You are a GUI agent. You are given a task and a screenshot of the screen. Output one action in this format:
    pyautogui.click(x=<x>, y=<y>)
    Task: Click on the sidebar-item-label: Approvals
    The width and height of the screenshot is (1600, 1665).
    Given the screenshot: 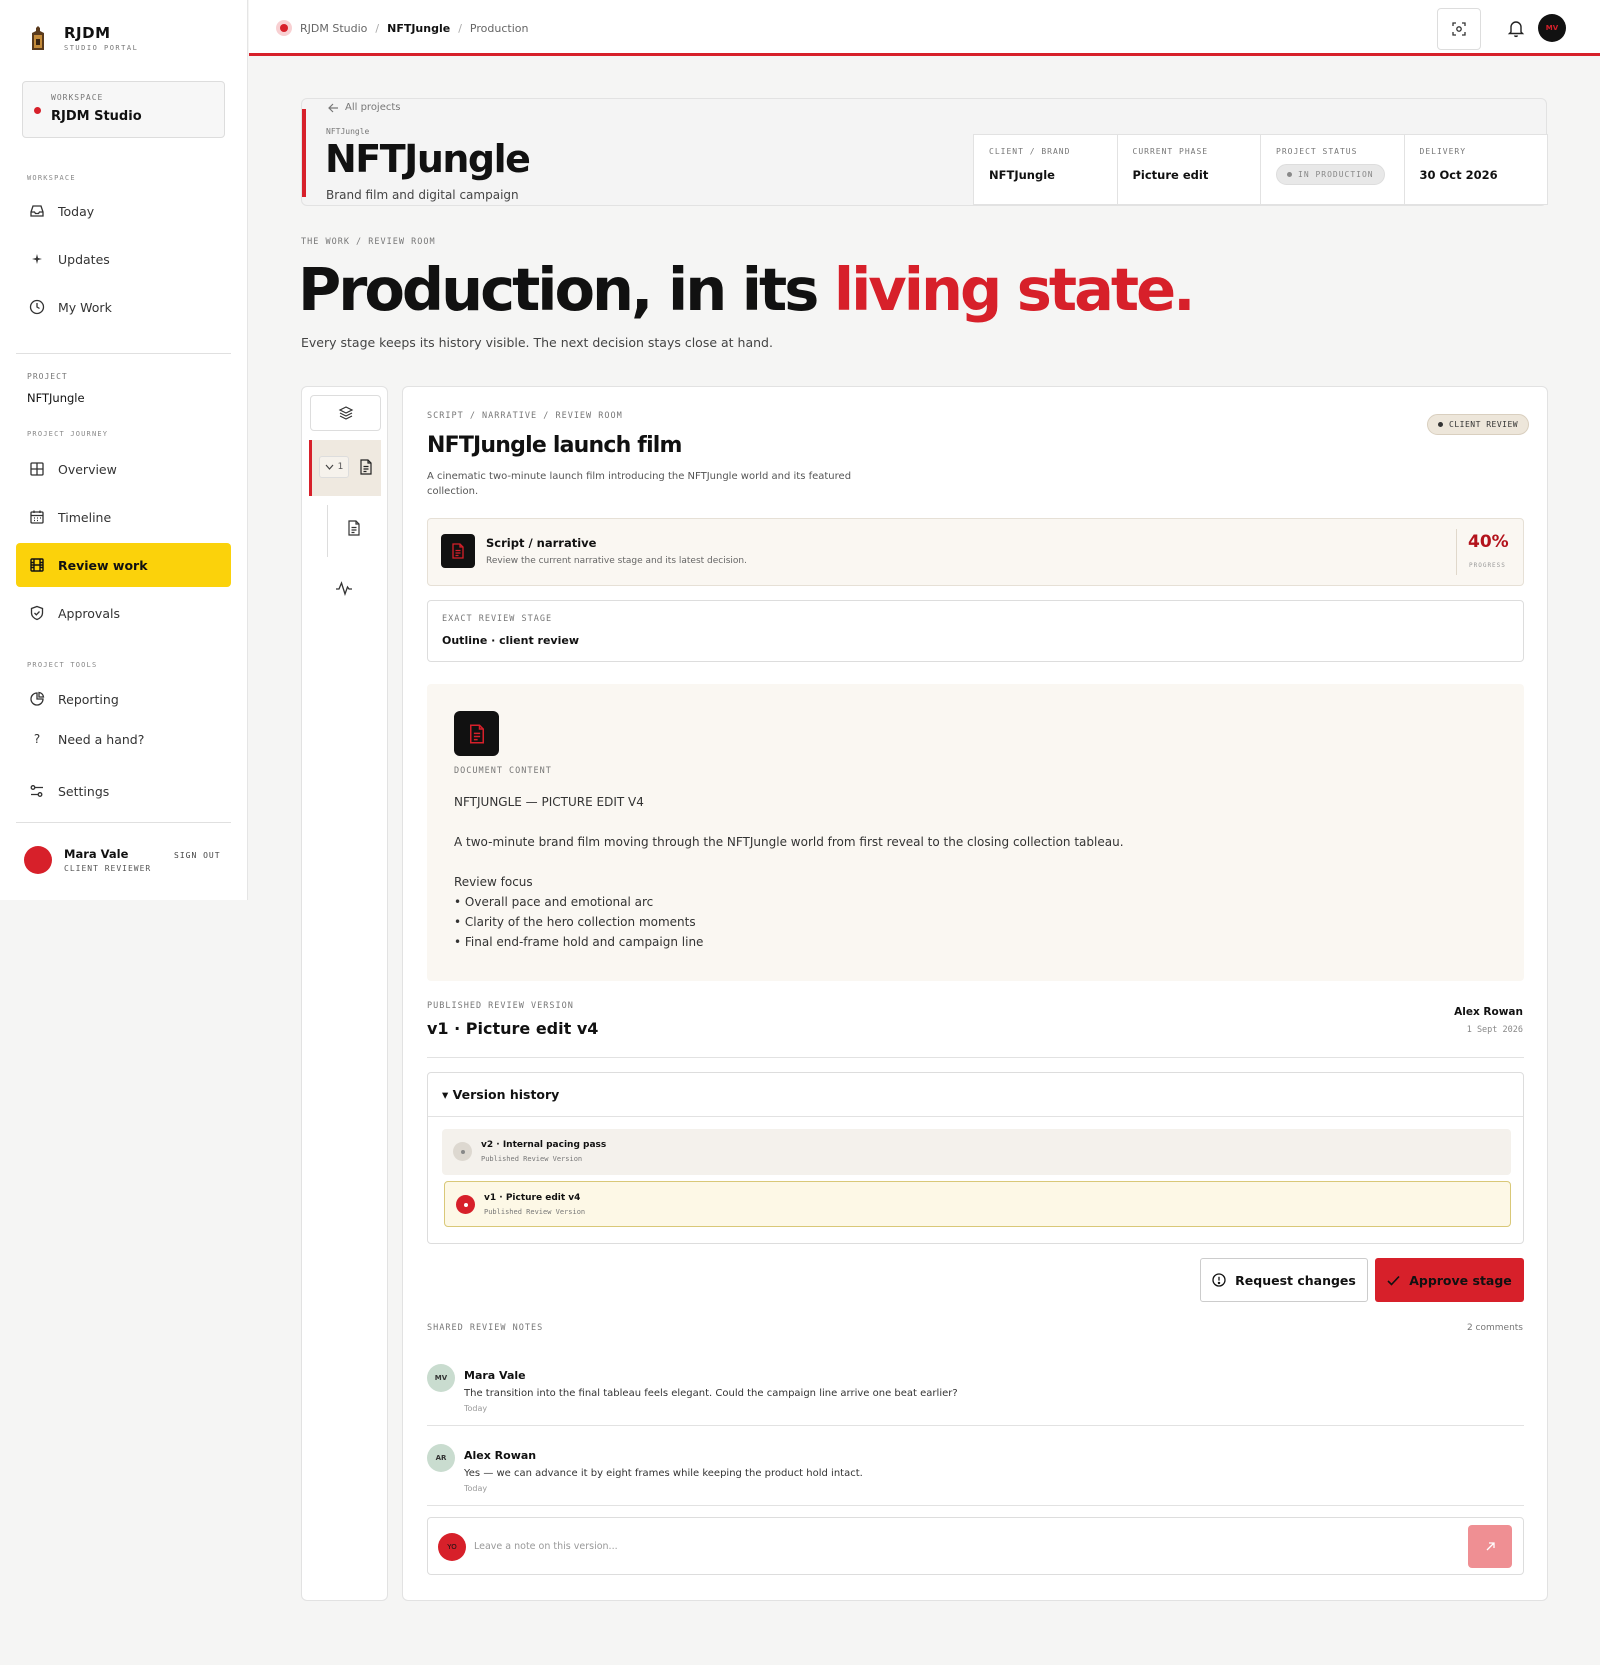 What is the action you would take?
    pyautogui.click(x=89, y=613)
    